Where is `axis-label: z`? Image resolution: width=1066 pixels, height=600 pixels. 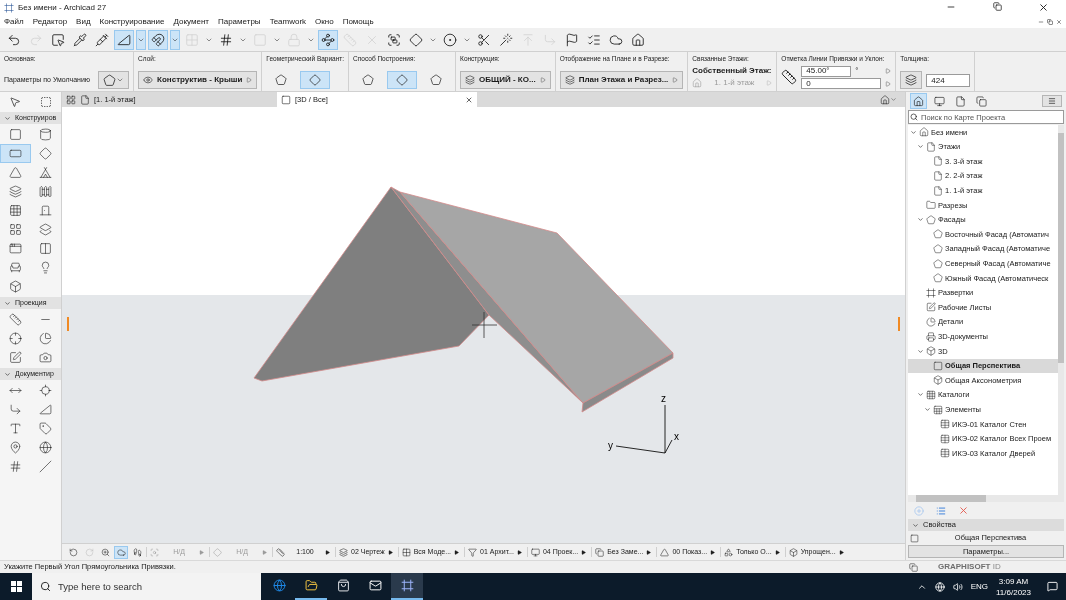
axis-label: z is located at coordinates (663, 398).